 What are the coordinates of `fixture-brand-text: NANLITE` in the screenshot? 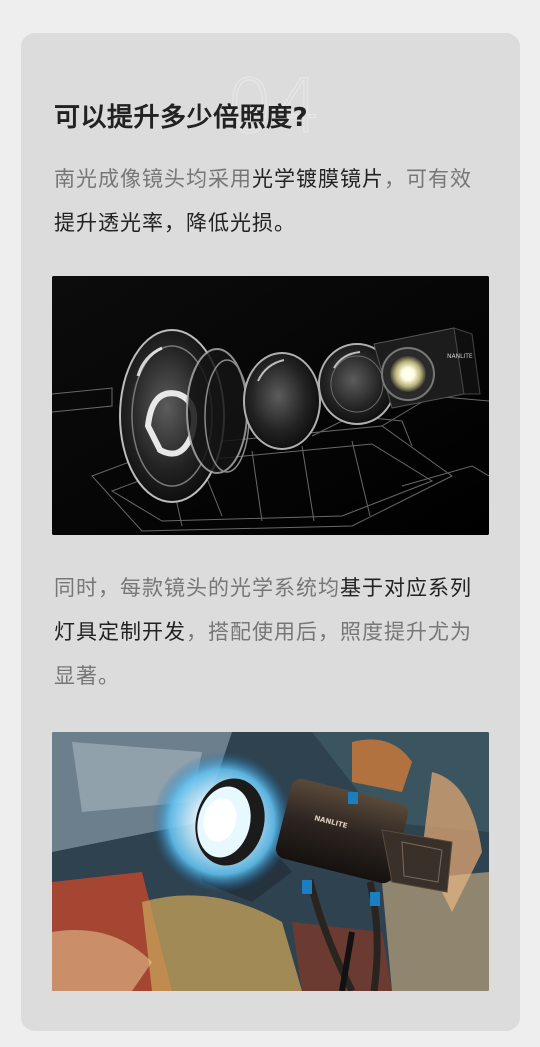 It's located at (460, 356).